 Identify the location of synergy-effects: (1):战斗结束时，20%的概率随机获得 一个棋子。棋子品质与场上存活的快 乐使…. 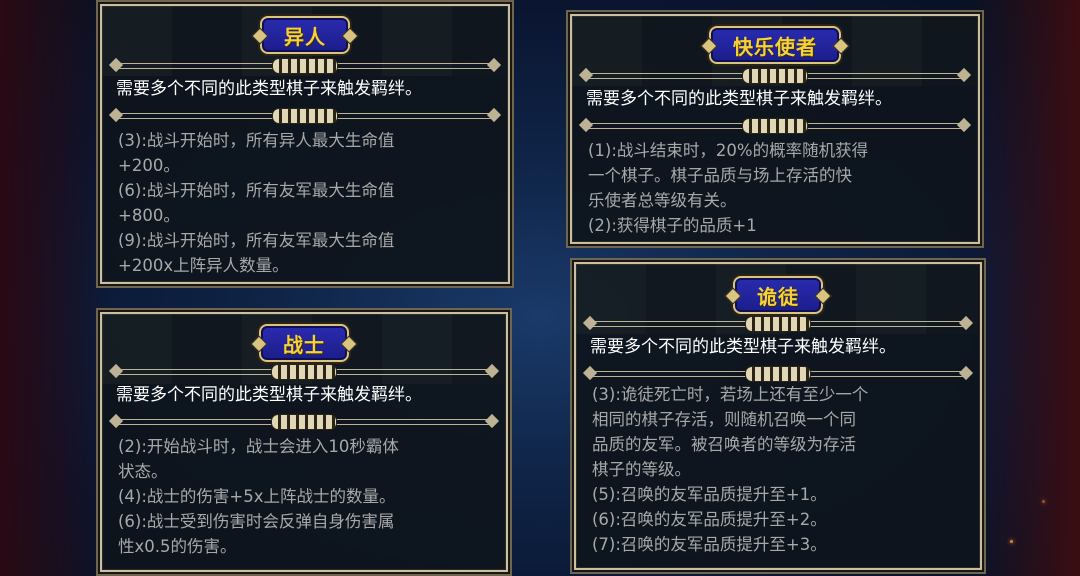
(778, 188).